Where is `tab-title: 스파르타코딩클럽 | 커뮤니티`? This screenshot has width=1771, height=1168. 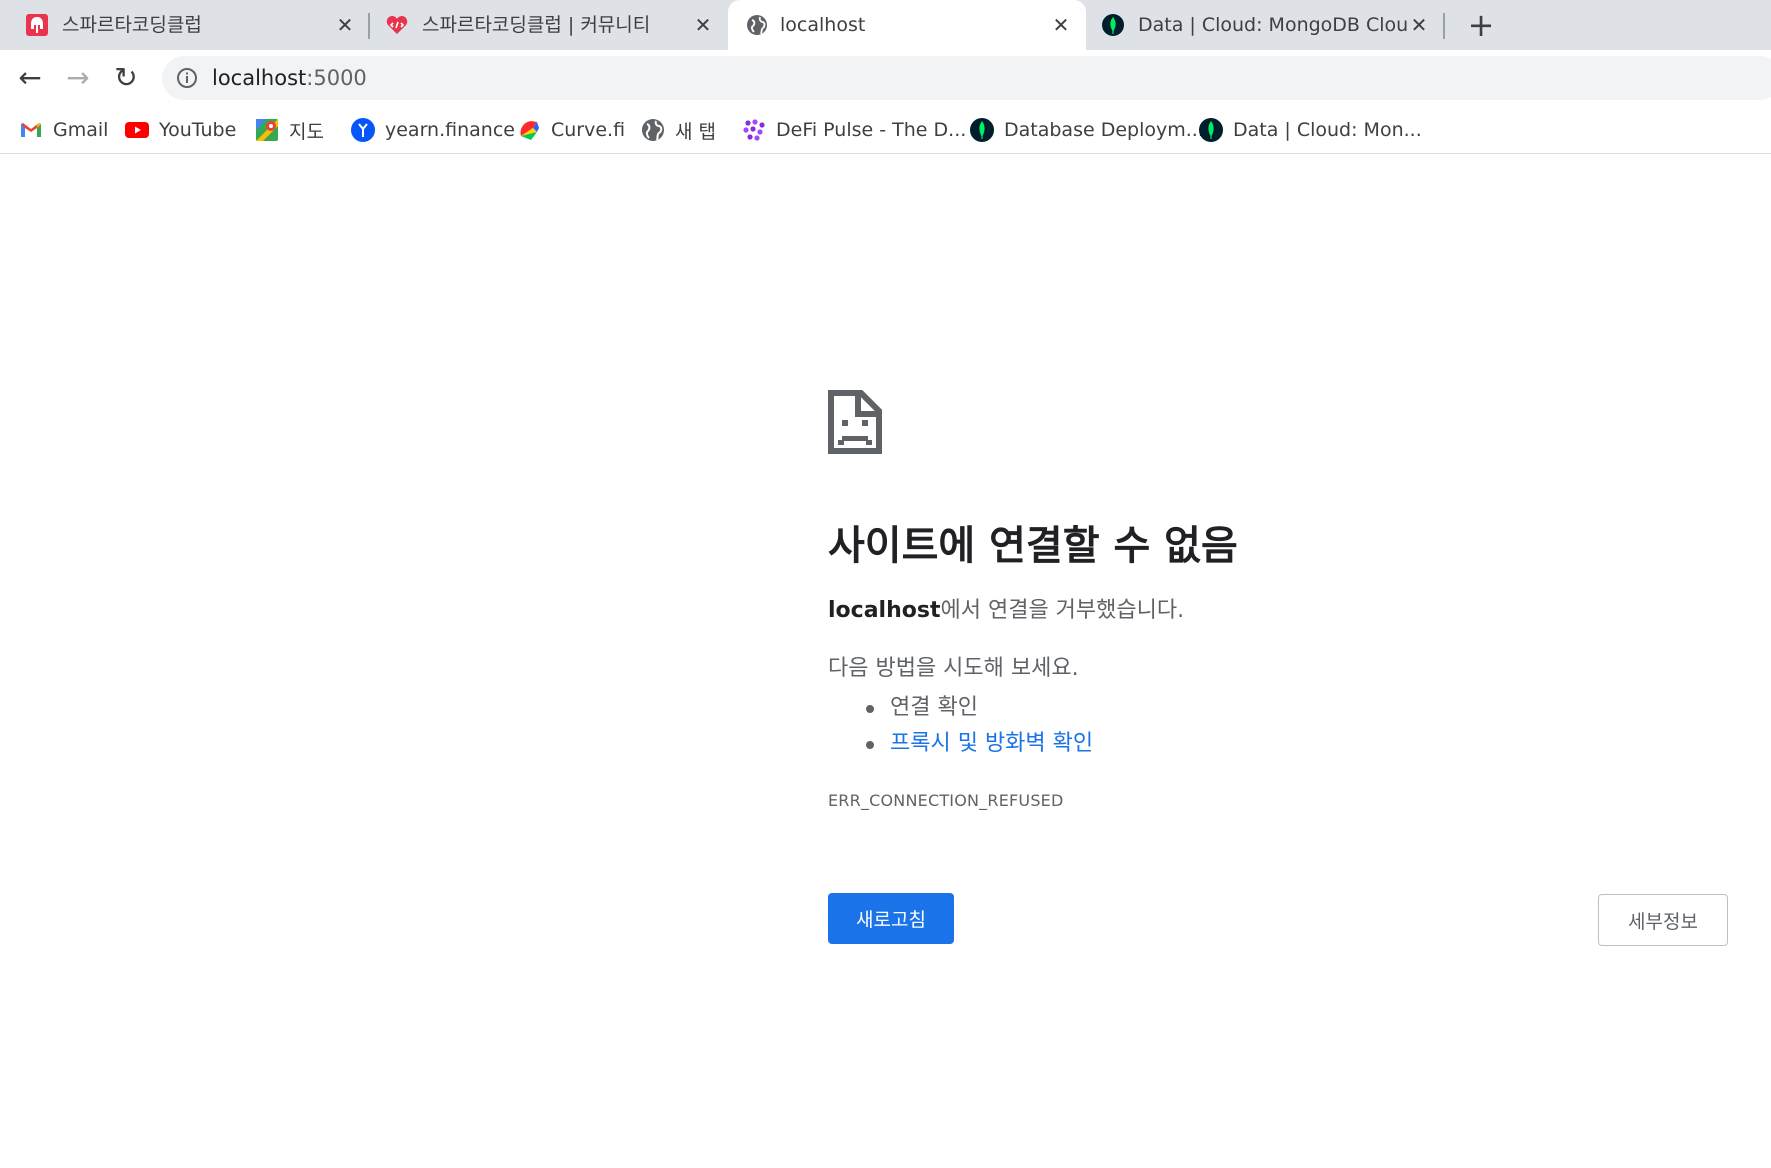 tab-title: 스파르타코딩클럽 | 커뮤니티 is located at coordinates (536, 25).